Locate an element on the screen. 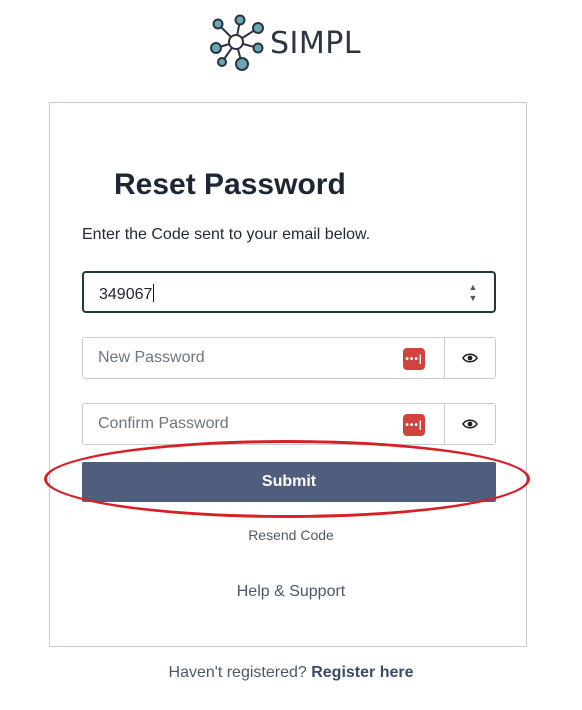 The height and width of the screenshot is (710, 582). code-value: 349067 is located at coordinates (127, 293).